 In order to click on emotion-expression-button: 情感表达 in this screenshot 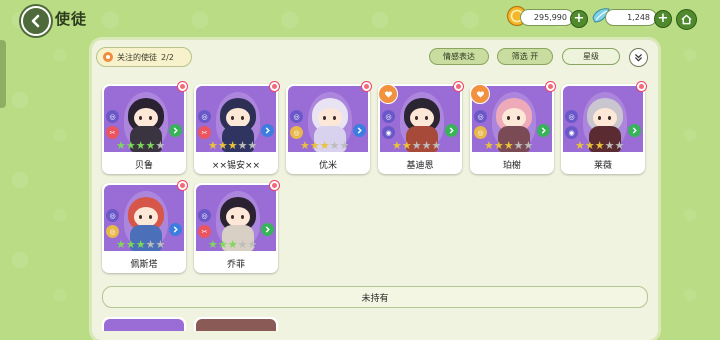, I will do `click(459, 56)`.